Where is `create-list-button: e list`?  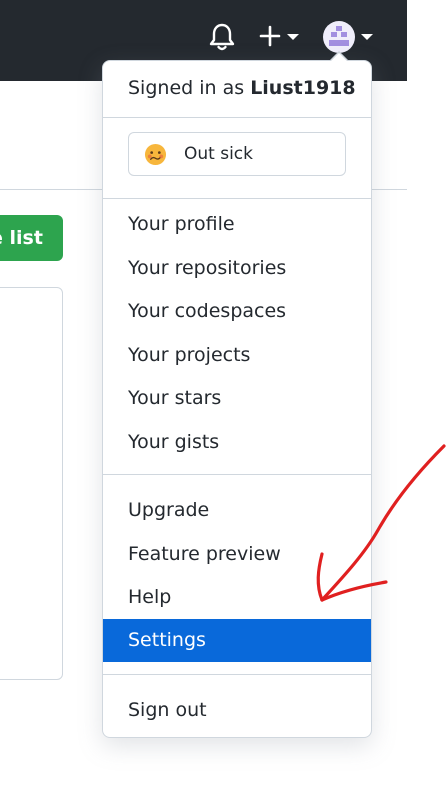 create-list-button: e list is located at coordinates (31, 238).